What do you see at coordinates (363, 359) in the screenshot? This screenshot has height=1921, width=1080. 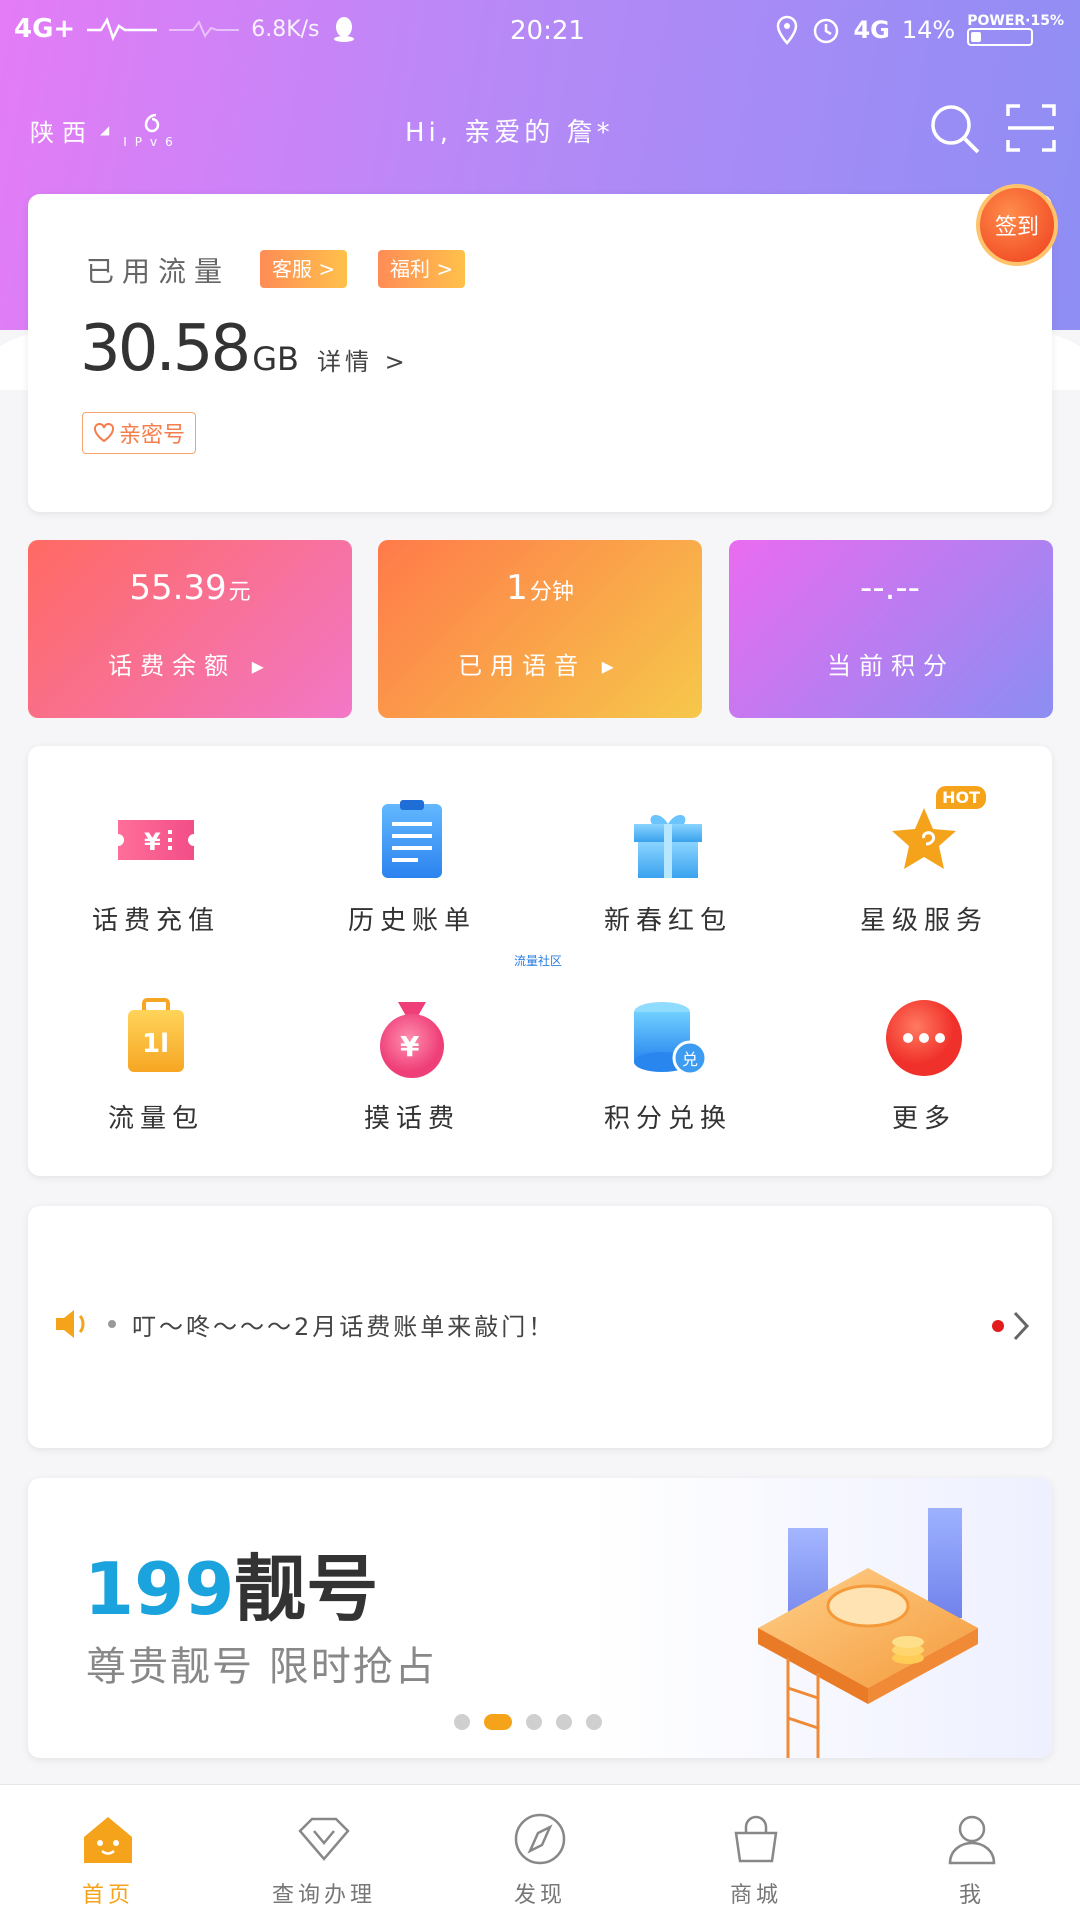 I see `details-link: 详情 >` at bounding box center [363, 359].